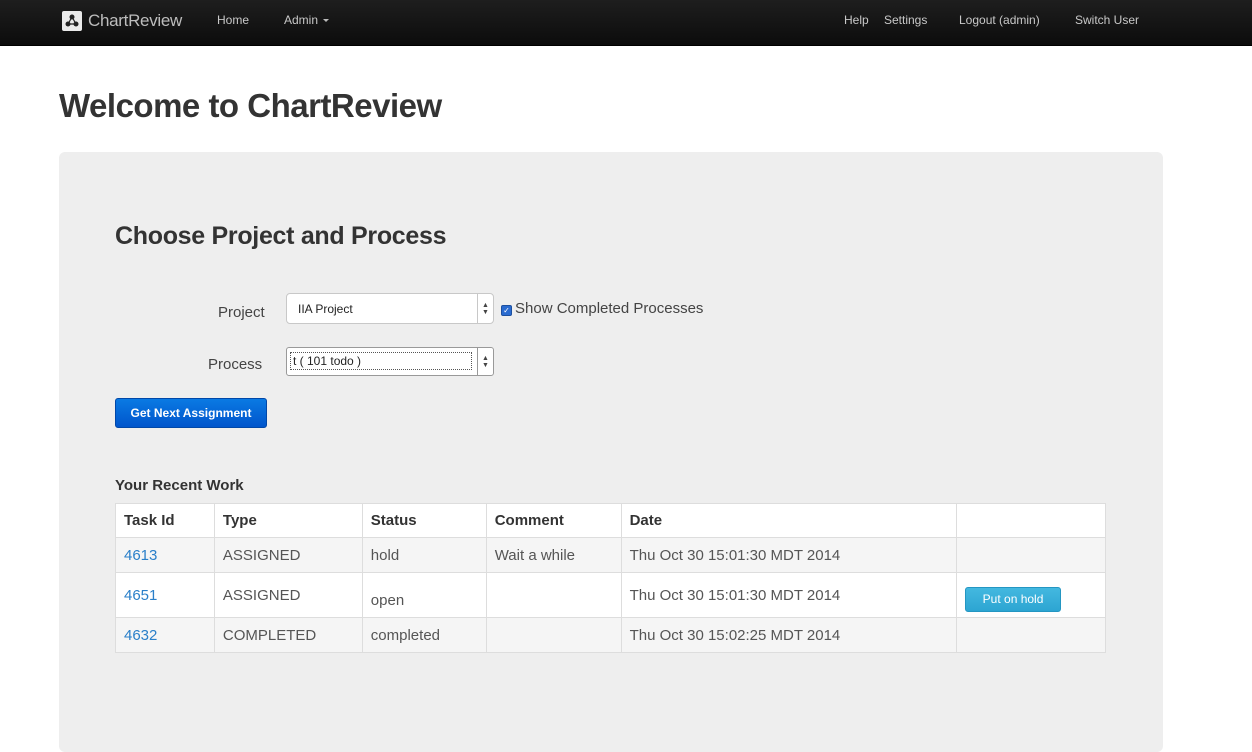  I want to click on column-header: Date, so click(789, 520).